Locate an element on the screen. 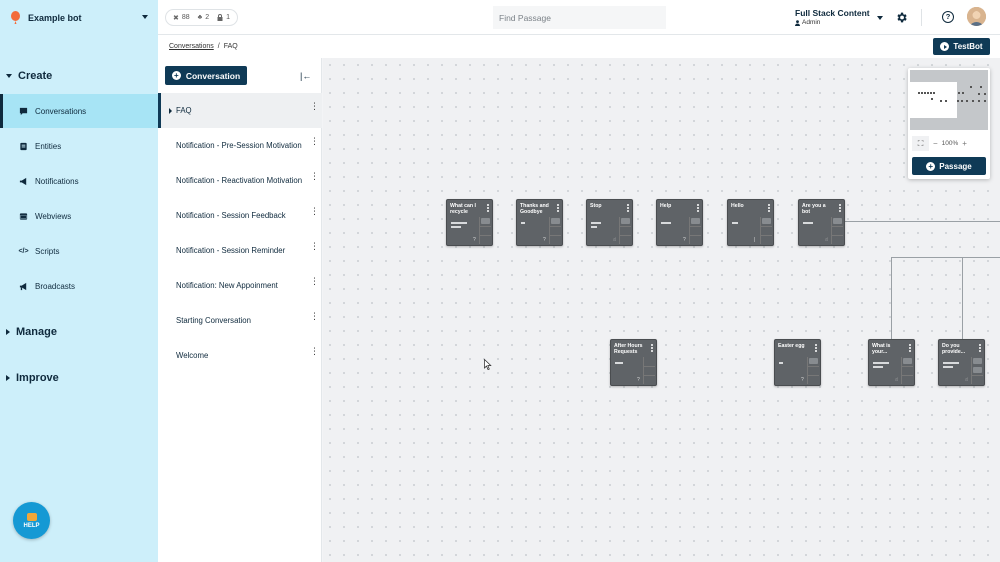 The image size is (1000, 562). org-name: Full Stack Content is located at coordinates (832, 13).